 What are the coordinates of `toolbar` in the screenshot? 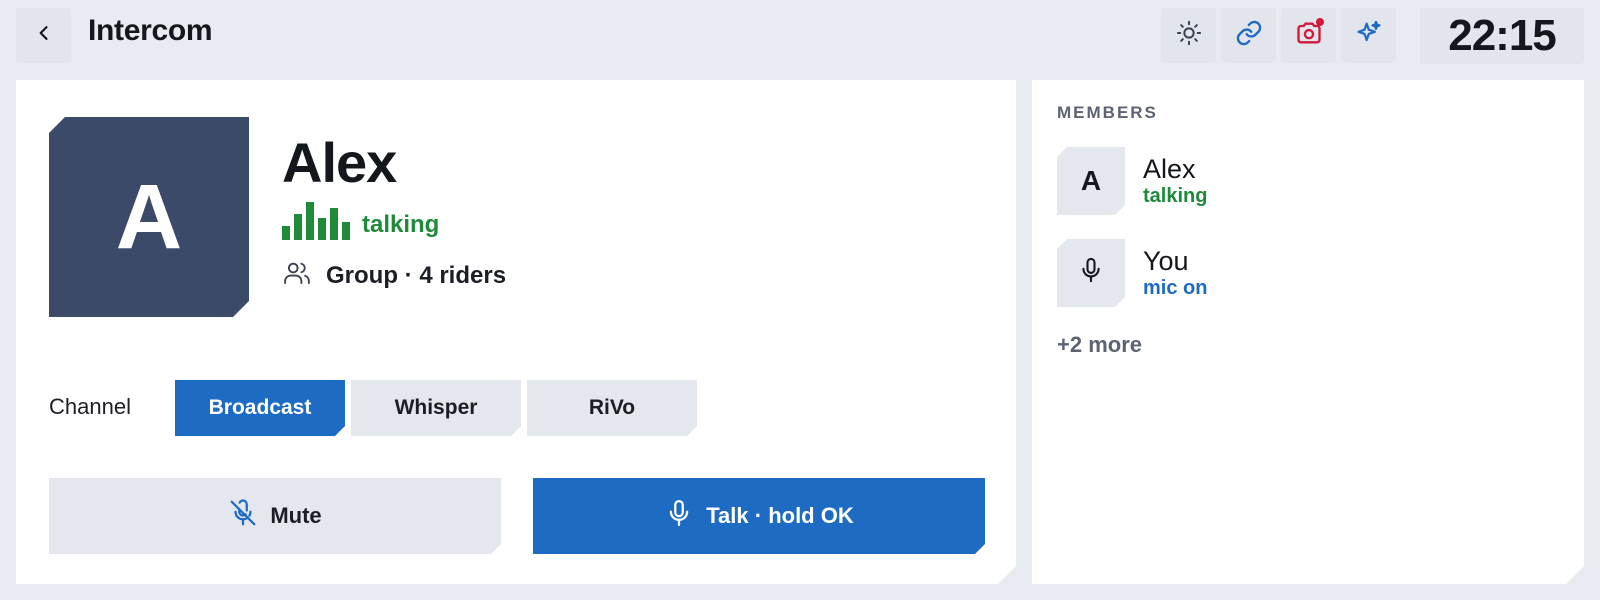 It's located at (1278, 35).